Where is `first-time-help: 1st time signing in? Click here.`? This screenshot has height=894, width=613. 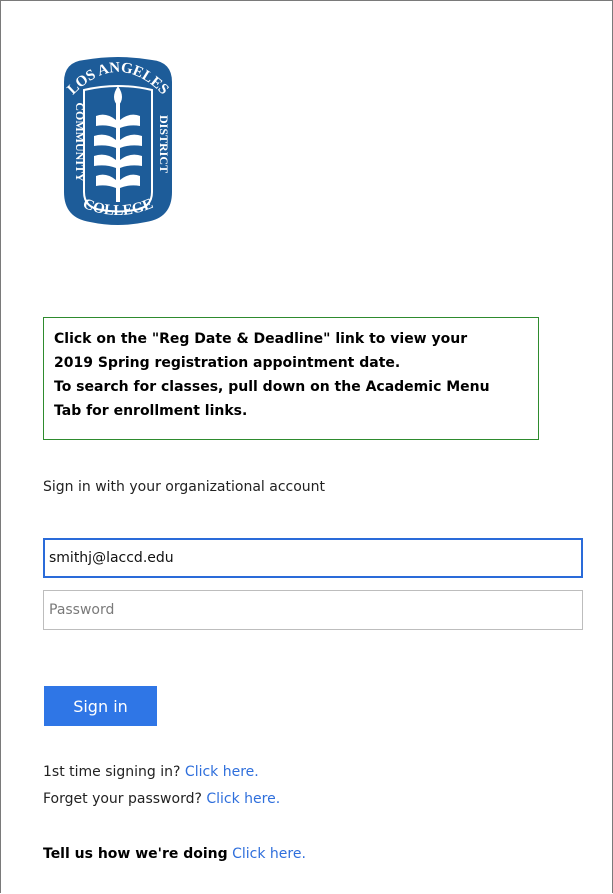 first-time-help: 1st time signing in? Click here. is located at coordinates (151, 772).